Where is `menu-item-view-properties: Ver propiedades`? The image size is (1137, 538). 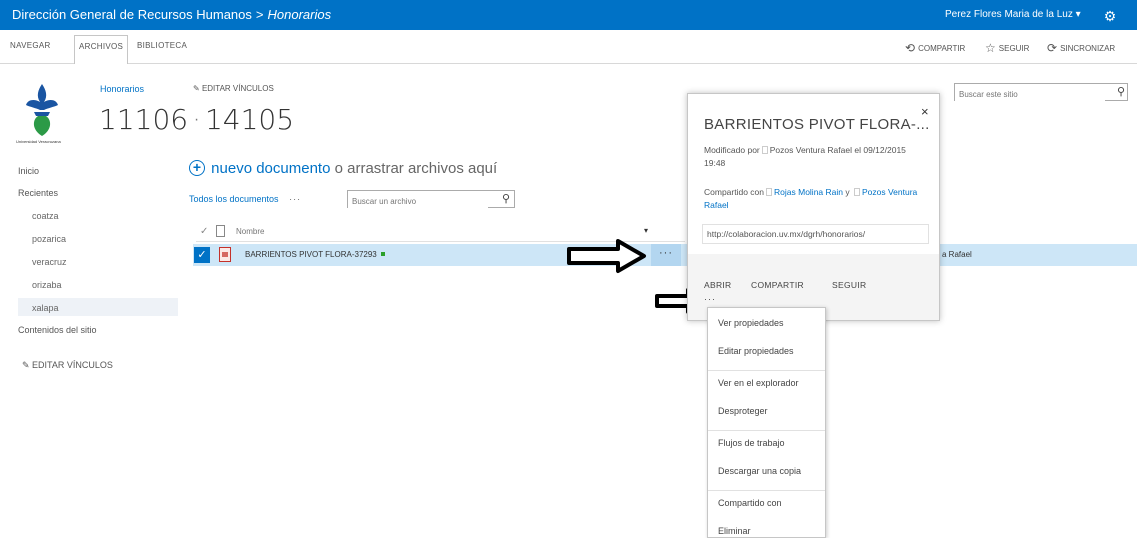
menu-item-view-properties: Ver propiedades is located at coordinates (751, 323).